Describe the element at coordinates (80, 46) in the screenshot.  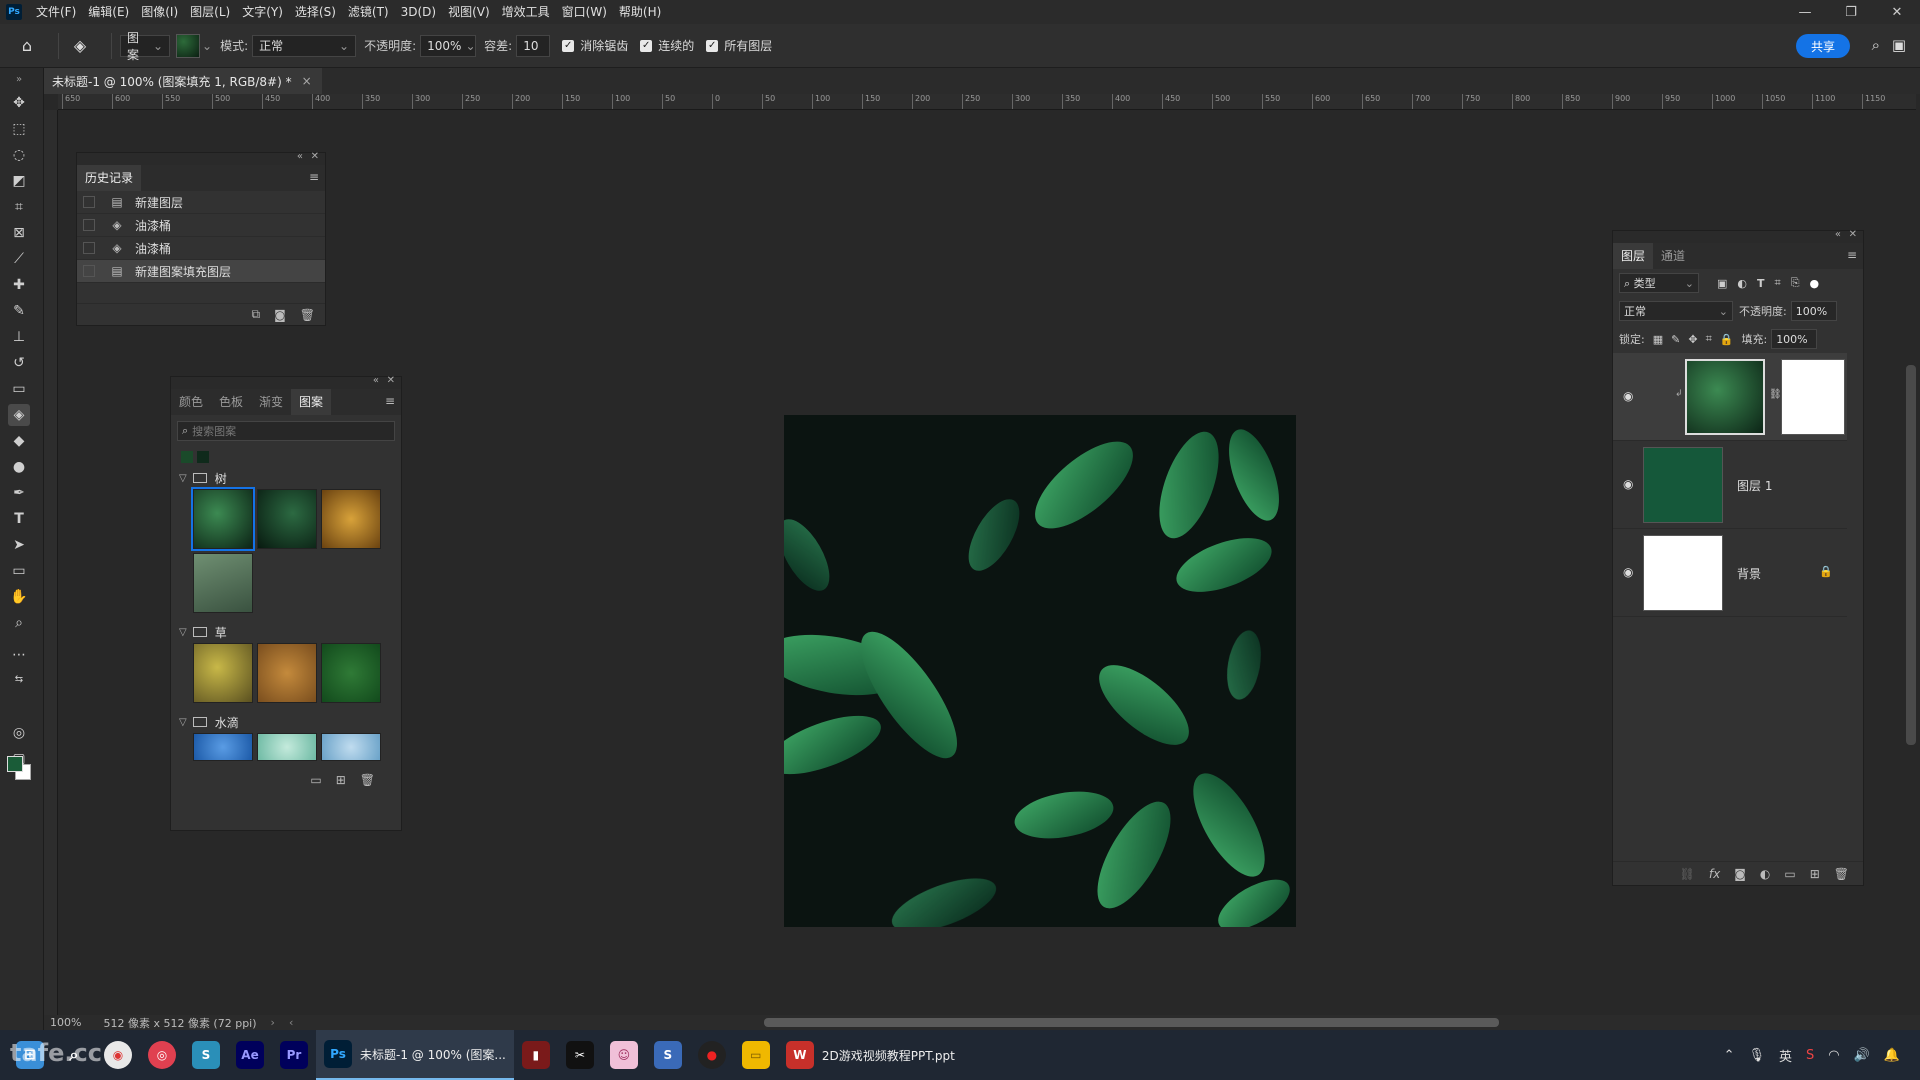
I see `paint-bucket-preset-icon: ◈` at that location.